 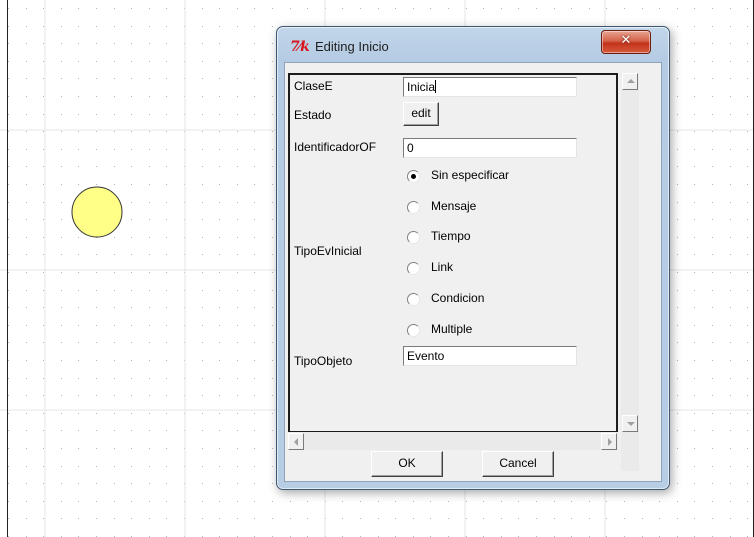 I want to click on vertical-scrollbar, so click(x=630, y=272).